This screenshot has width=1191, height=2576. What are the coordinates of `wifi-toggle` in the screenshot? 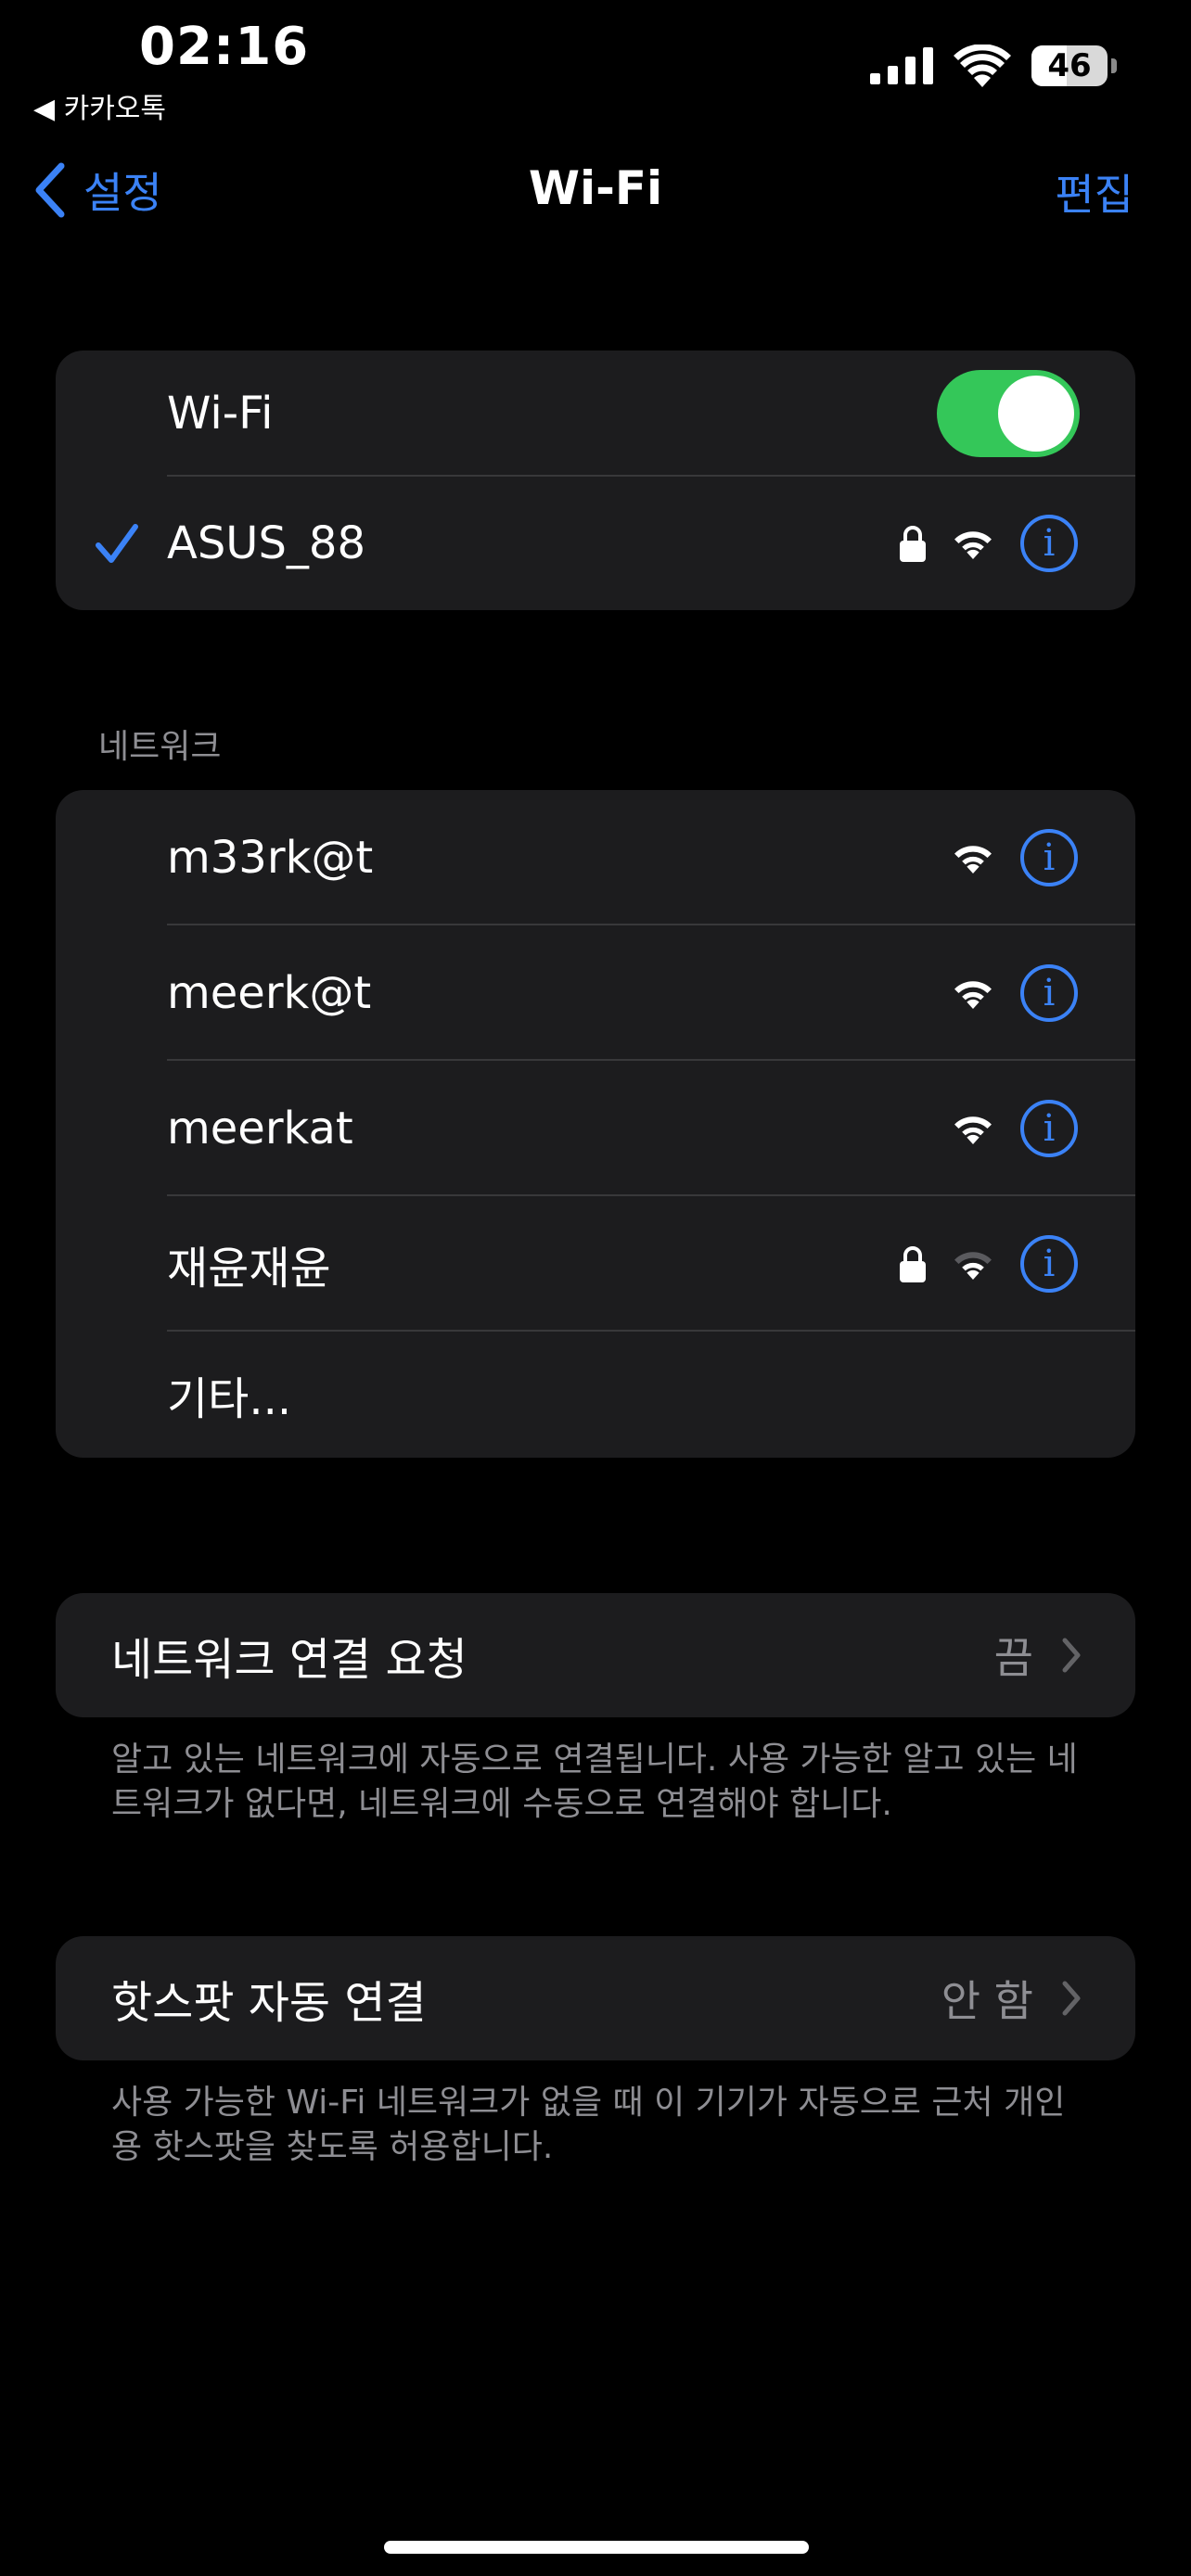 It's located at (1008, 413).